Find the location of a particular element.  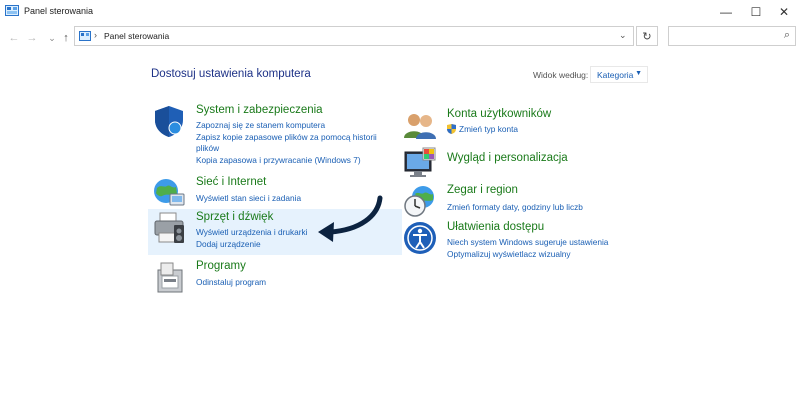

up-icon: ↑ is located at coordinates (66, 38).